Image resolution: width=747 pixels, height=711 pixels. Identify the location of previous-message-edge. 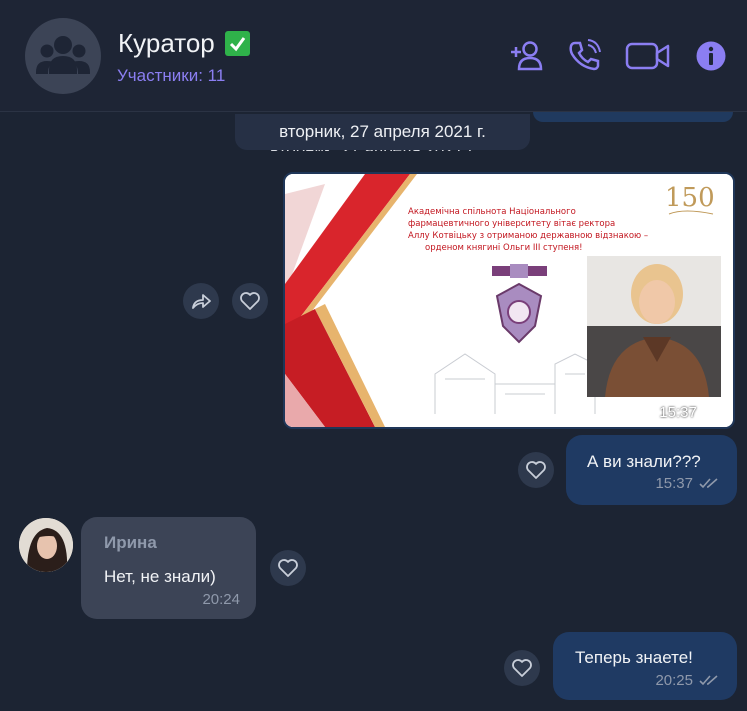
(633, 117).